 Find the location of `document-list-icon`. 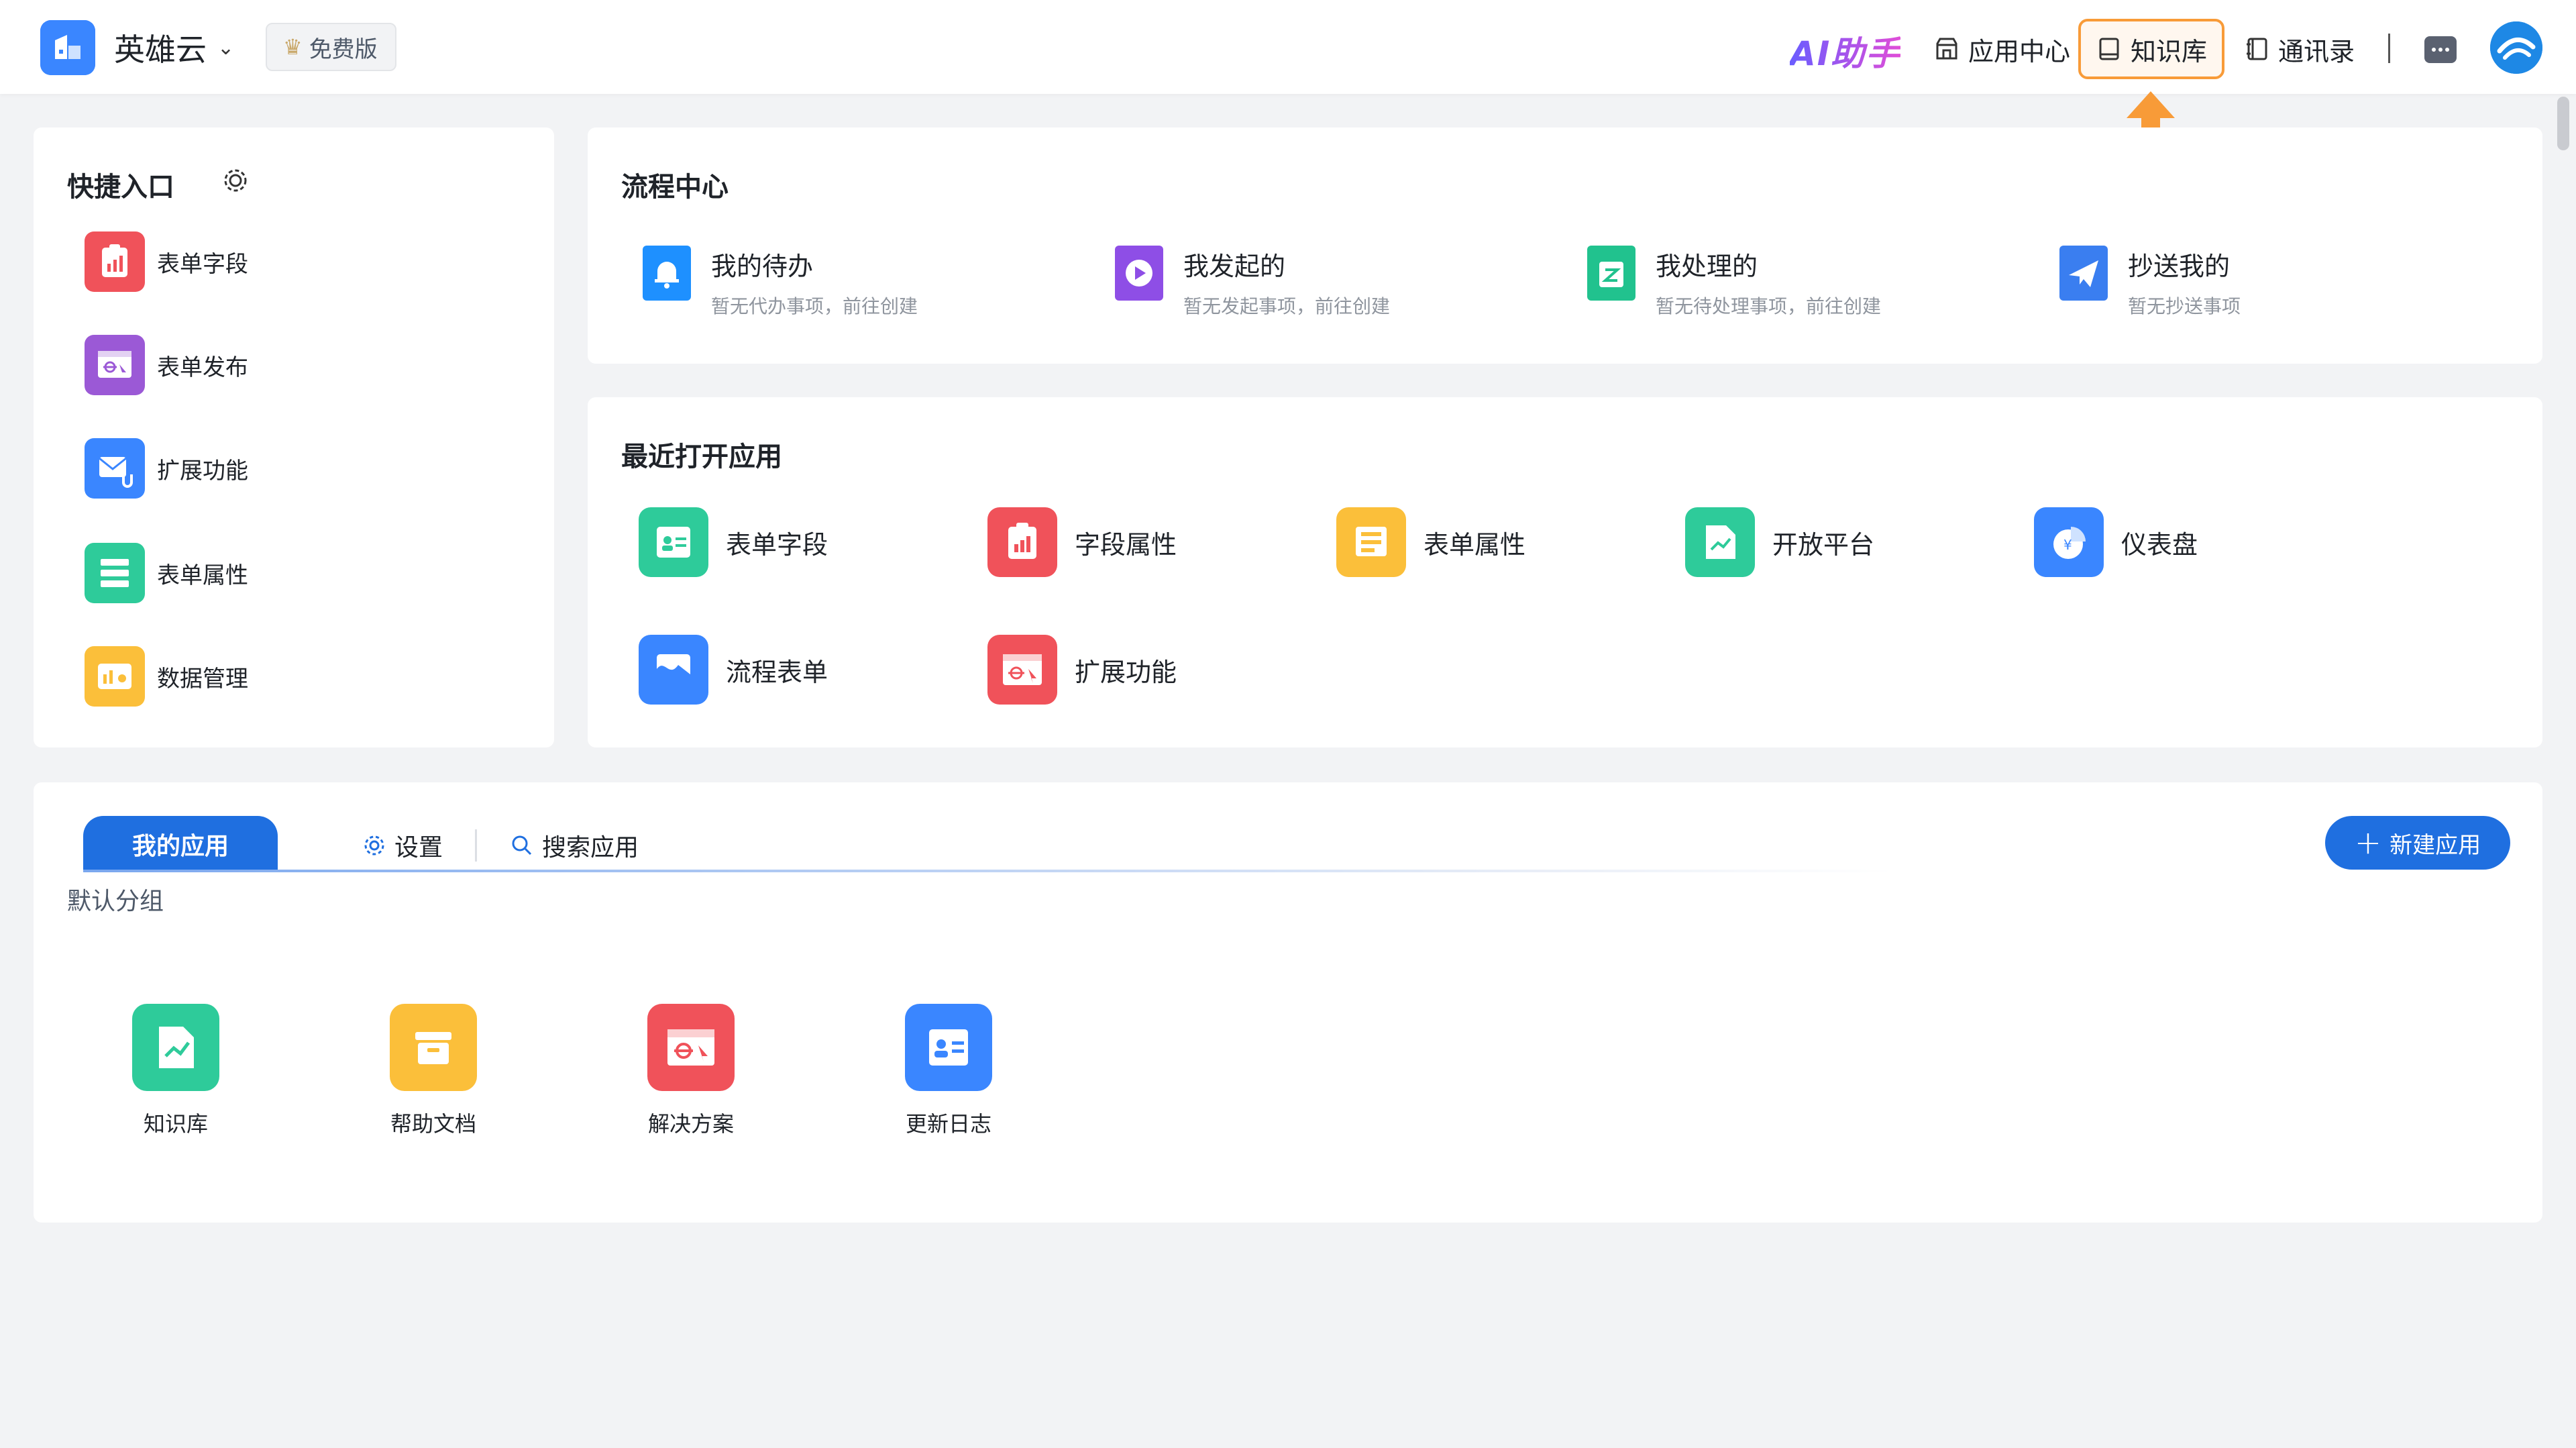

document-list-icon is located at coordinates (1371, 542).